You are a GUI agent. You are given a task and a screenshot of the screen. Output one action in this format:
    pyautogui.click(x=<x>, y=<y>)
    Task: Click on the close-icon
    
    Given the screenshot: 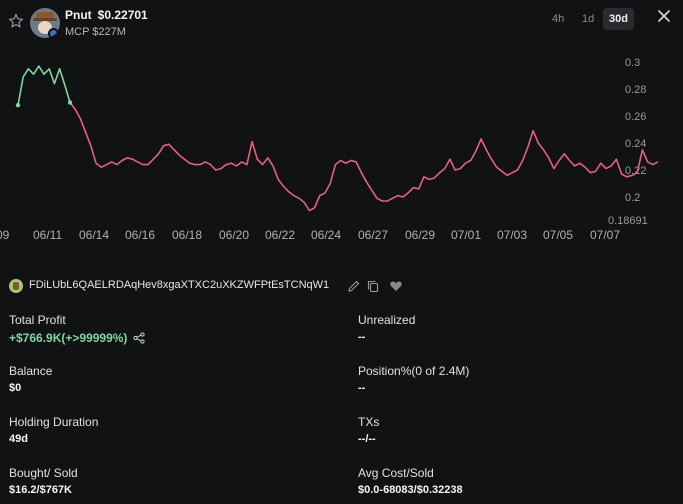 What is the action you would take?
    pyautogui.click(x=664, y=16)
    